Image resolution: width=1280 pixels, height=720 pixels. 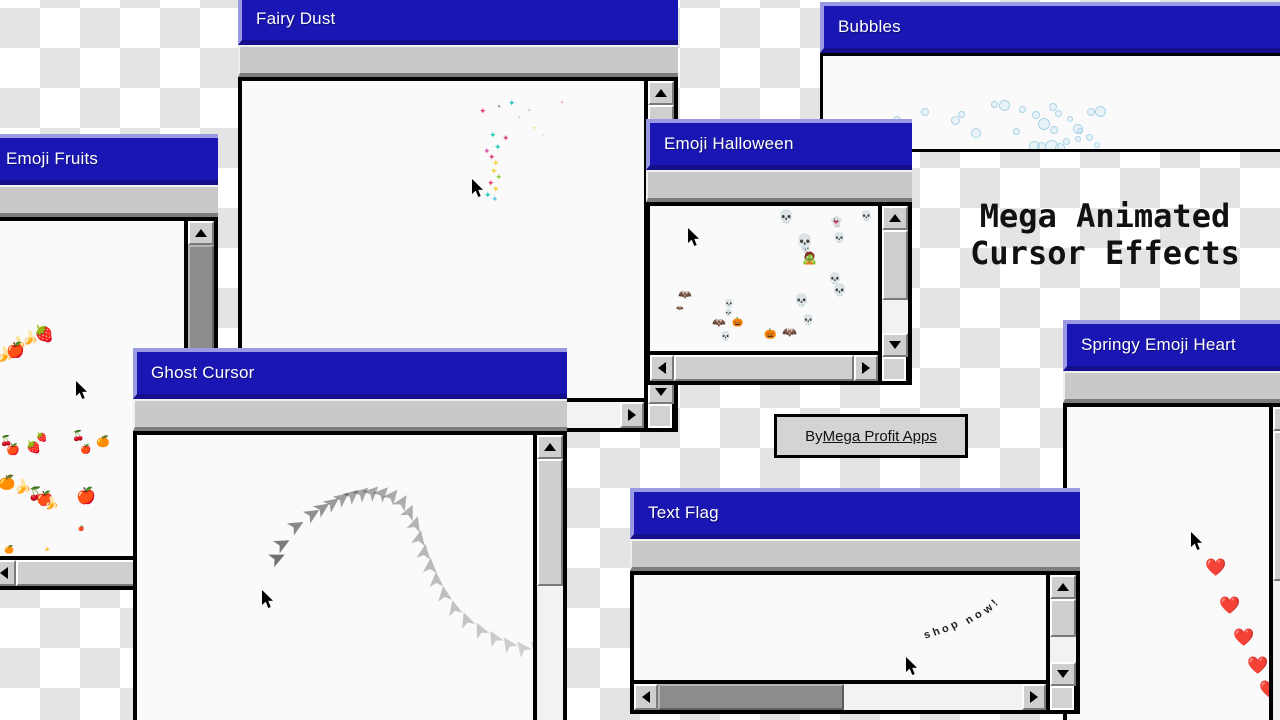 I want to click on horizontal-scrollbar-emoji-halloween, so click(x=764, y=368).